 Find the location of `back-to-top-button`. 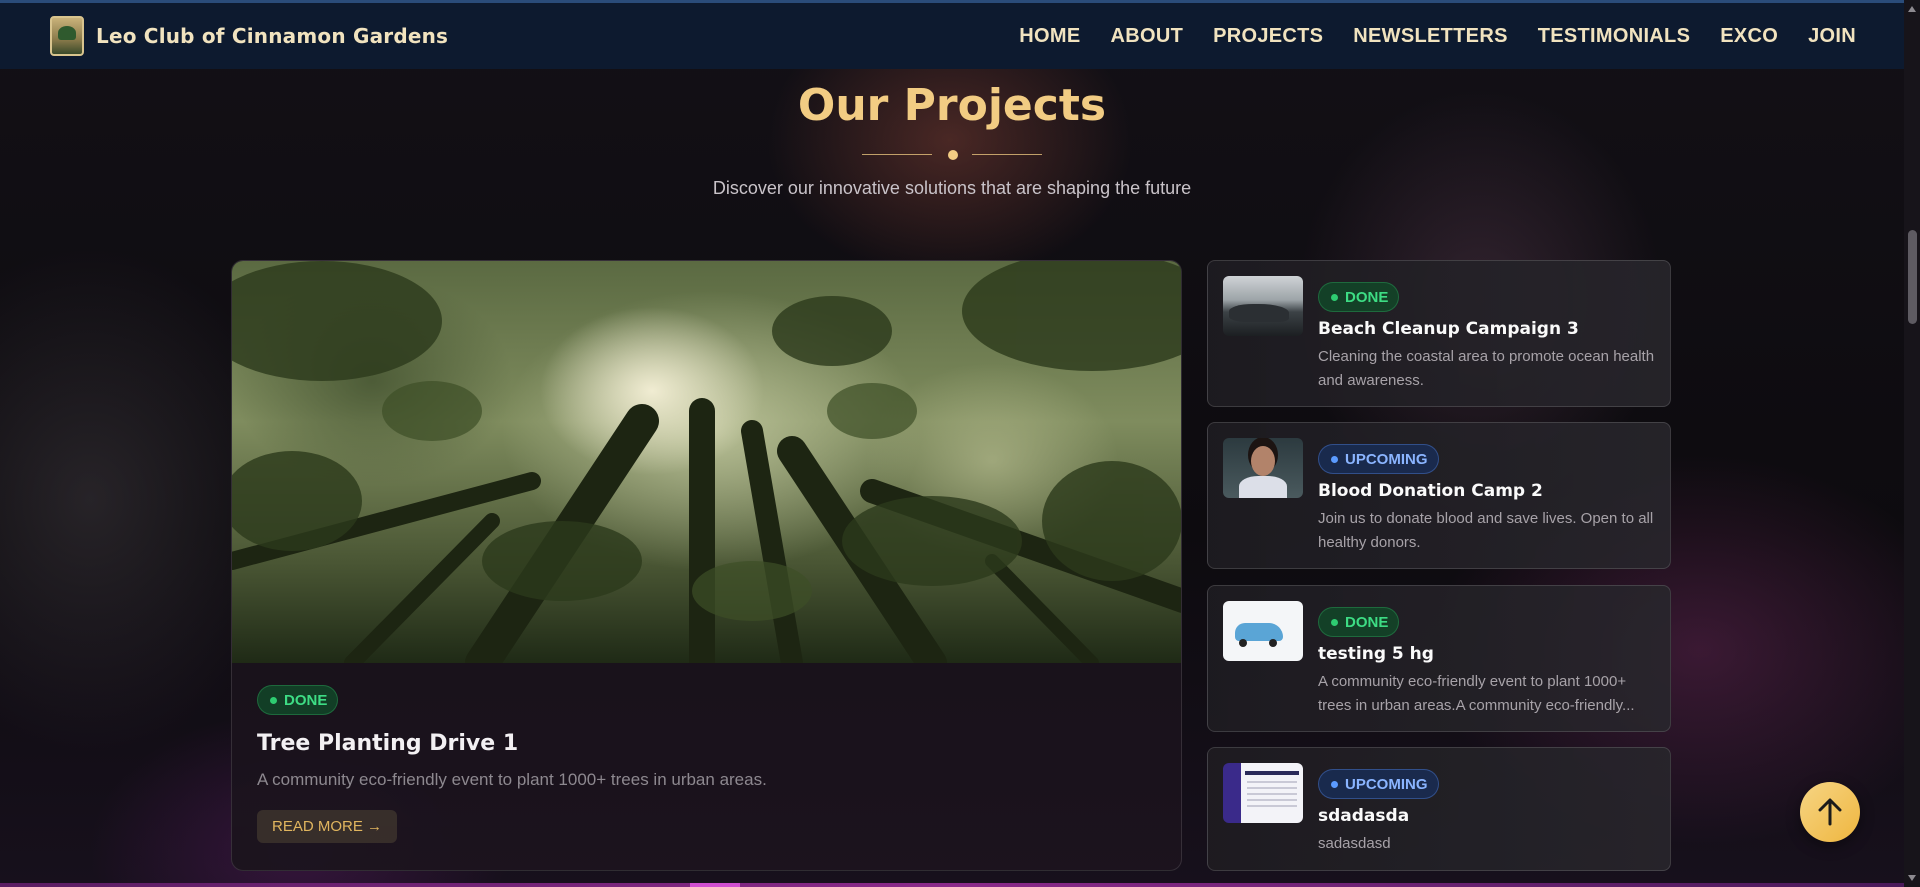

back-to-top-button is located at coordinates (1830, 812).